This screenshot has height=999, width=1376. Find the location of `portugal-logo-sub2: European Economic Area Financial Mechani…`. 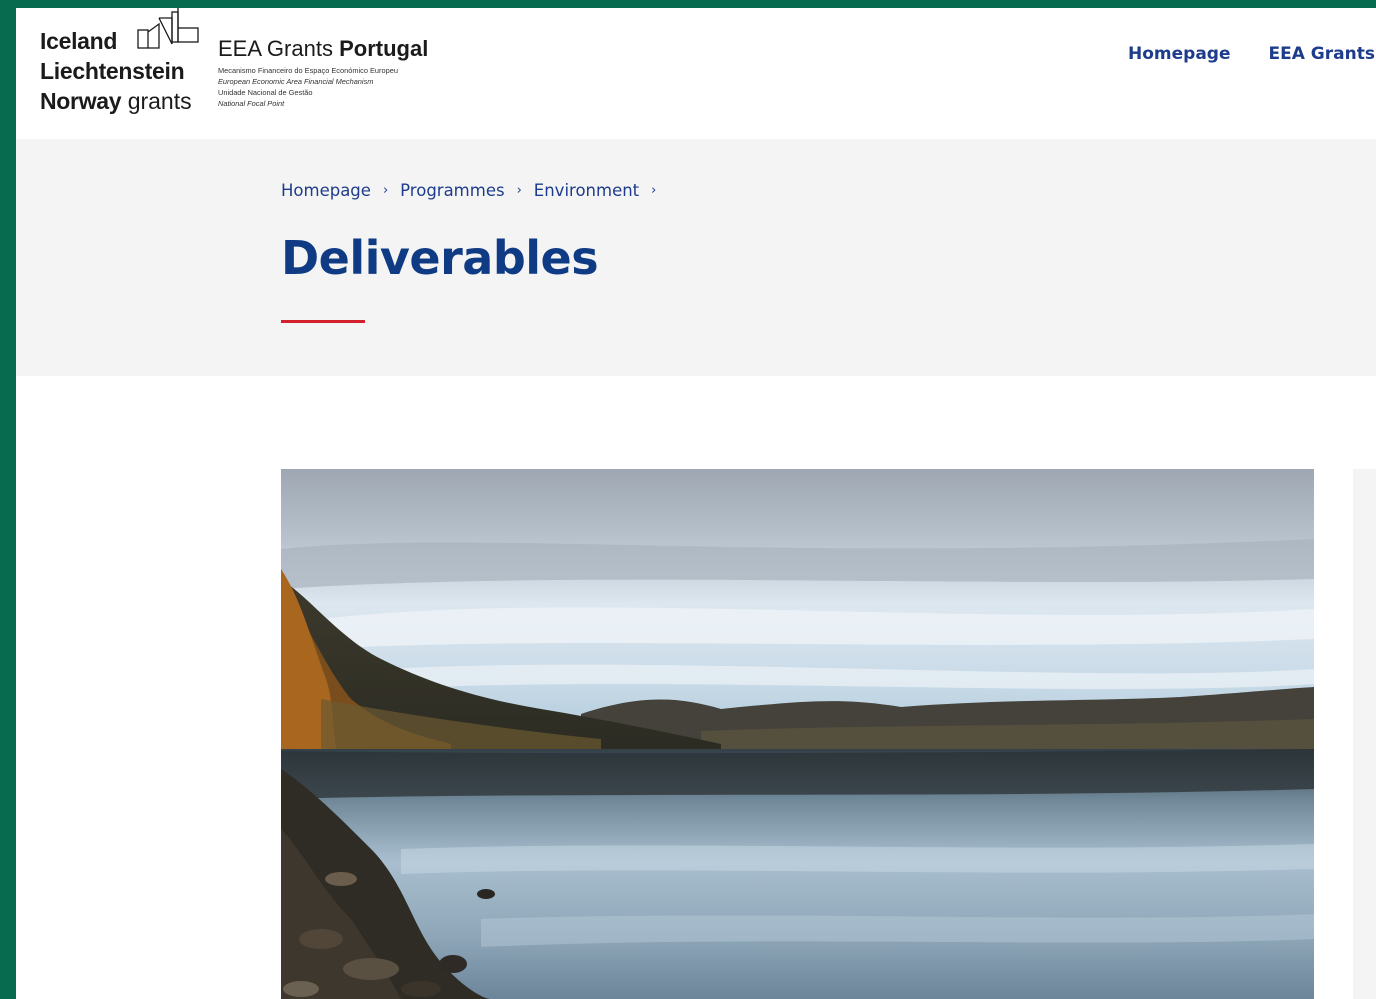

portugal-logo-sub2: European Economic Area Financial Mechani… is located at coordinates (296, 81).